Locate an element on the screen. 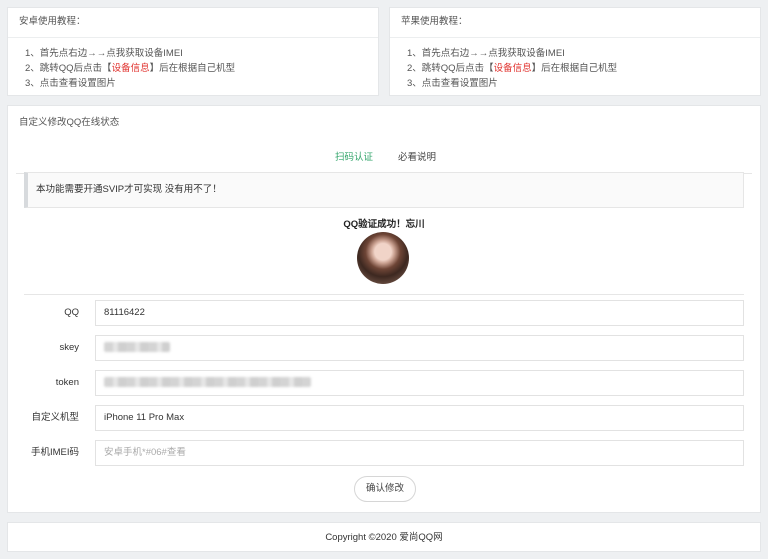  avatar is located at coordinates (383, 258).